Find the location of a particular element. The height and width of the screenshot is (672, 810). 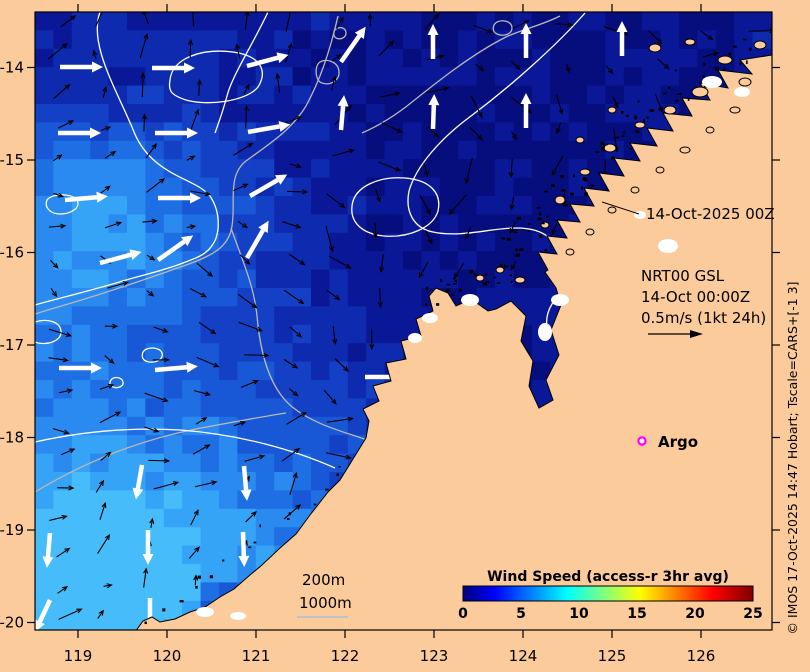

argo-label: Argo is located at coordinates (678, 442).